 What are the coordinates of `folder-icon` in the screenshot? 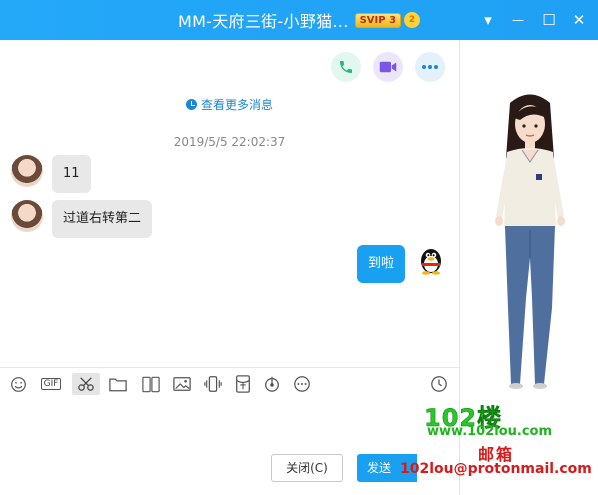 It's located at (118, 384).